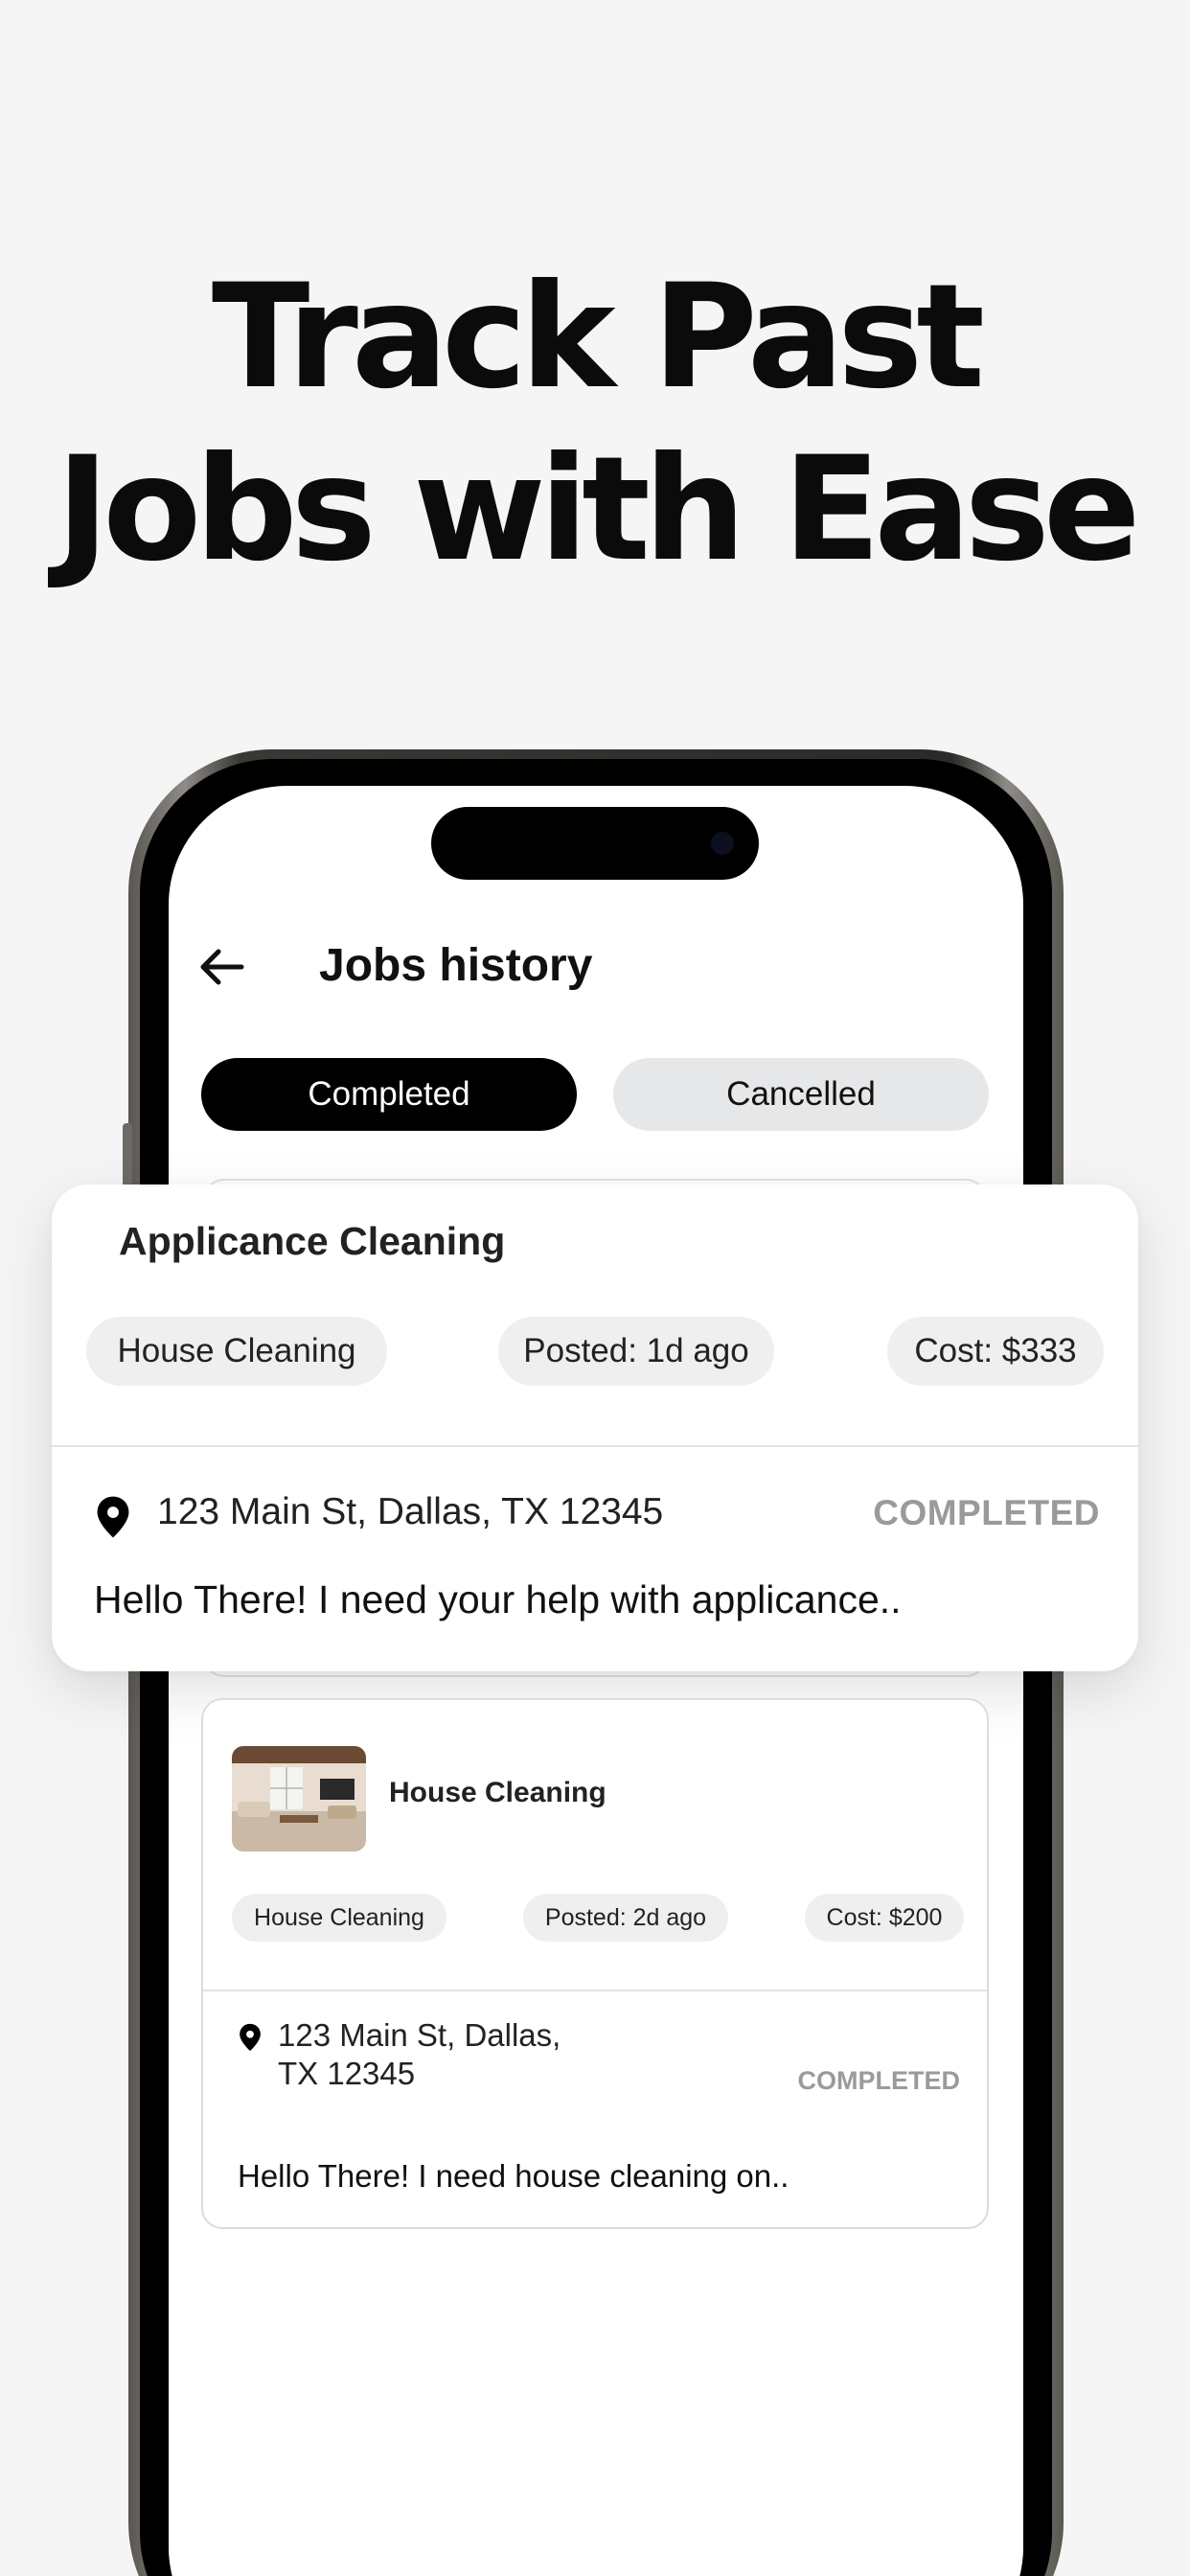 The height and width of the screenshot is (2576, 1190). I want to click on marketing-headline: Track Past Jobs with Ease, so click(595, 423).